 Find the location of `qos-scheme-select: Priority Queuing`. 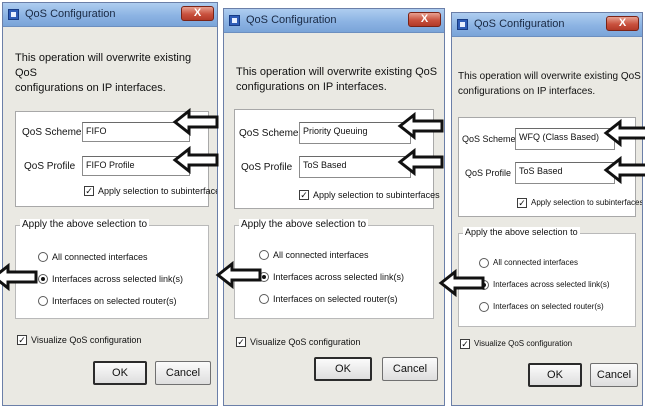

qos-scheme-select: Priority Queuing is located at coordinates (355, 133).